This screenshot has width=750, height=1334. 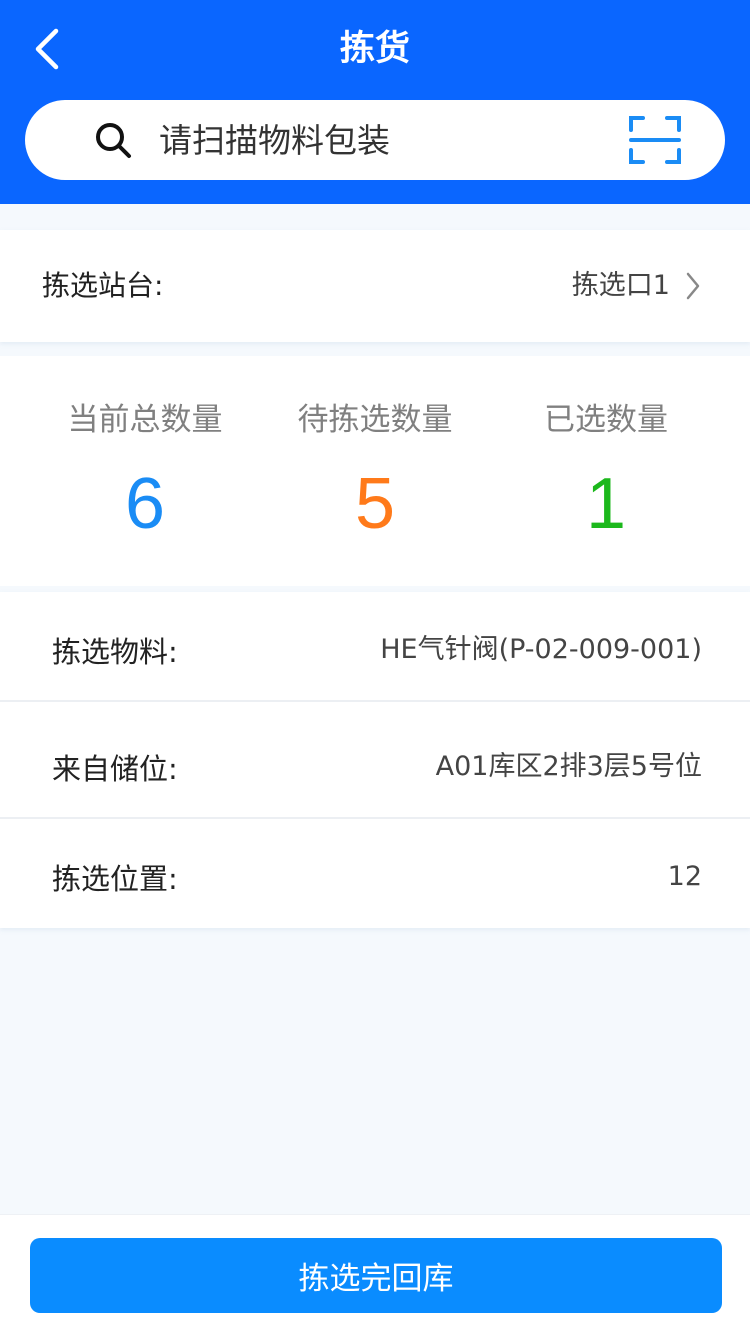 I want to click on finish-return-button: 拣选完回库, so click(x=376, y=1275).